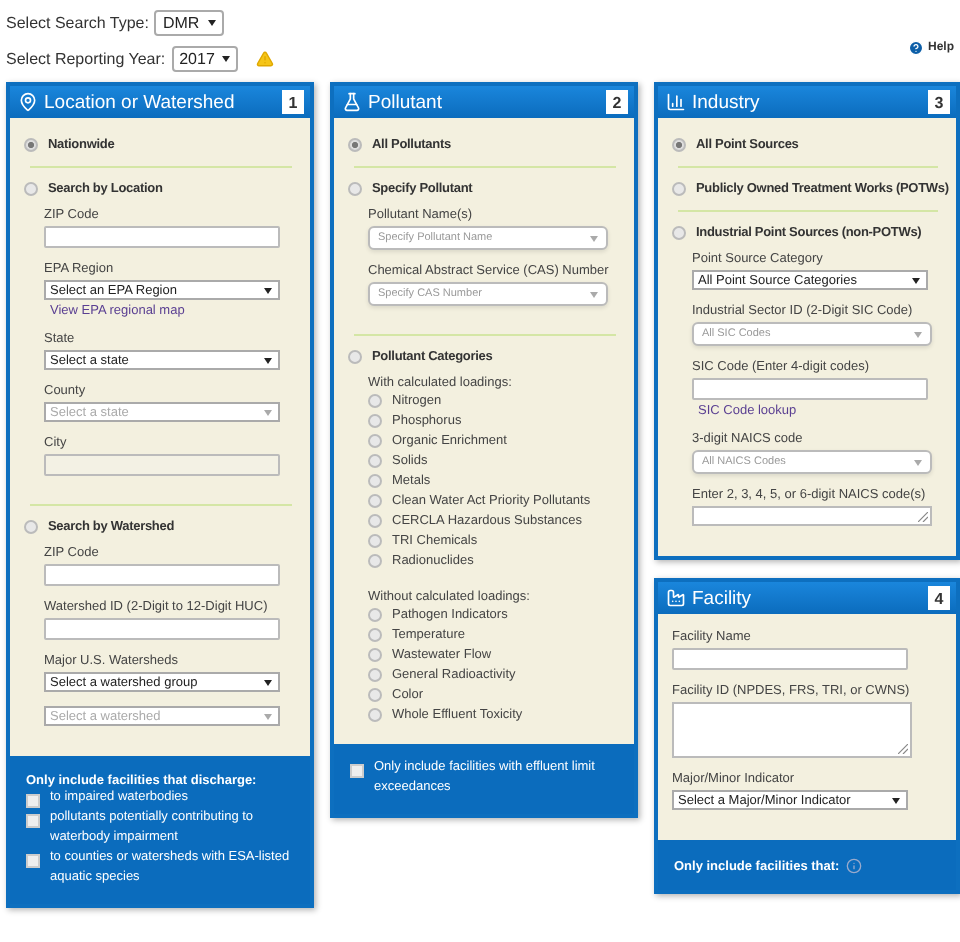  What do you see at coordinates (915, 47) in the screenshot?
I see `help-icon` at bounding box center [915, 47].